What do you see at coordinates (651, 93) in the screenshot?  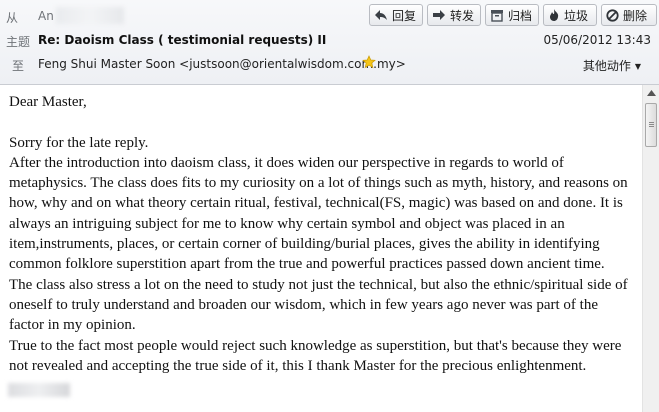 I see `scroll-up-icon` at bounding box center [651, 93].